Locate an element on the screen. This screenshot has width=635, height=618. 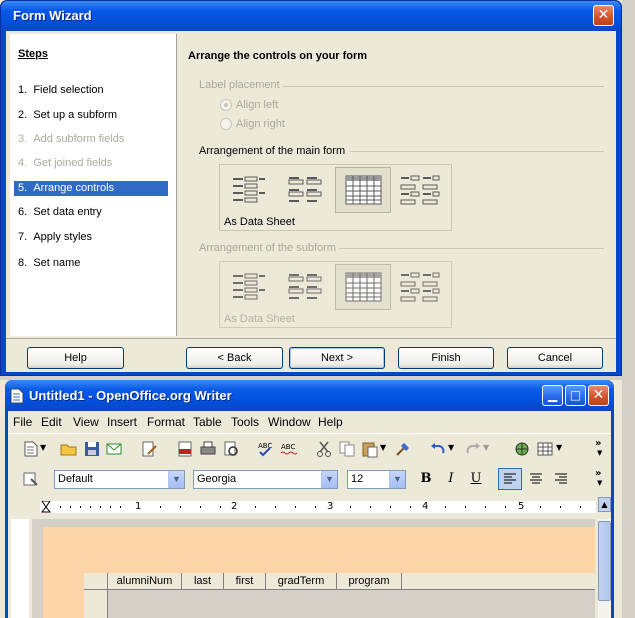
column-header-alumninum: alumniNum is located at coordinates (145, 581).